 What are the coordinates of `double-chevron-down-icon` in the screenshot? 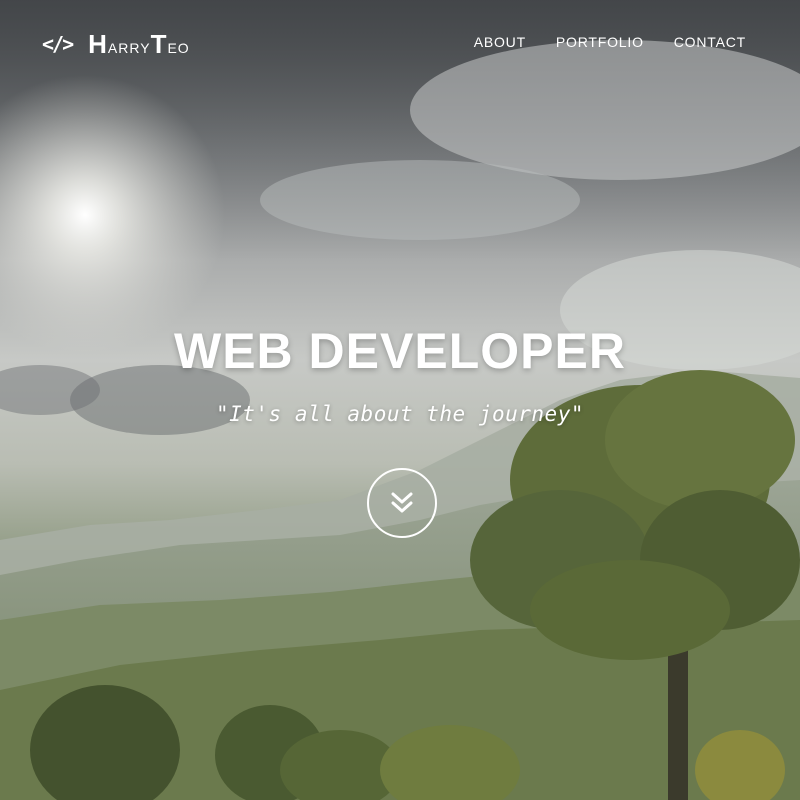 It's located at (402, 502).